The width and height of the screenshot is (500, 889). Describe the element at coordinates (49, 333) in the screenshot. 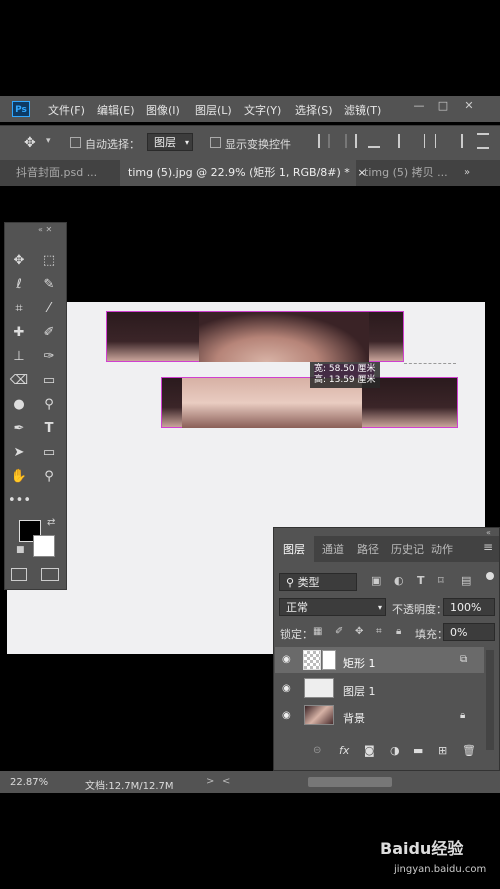

I see `brush-tool-icon: ✐` at that location.